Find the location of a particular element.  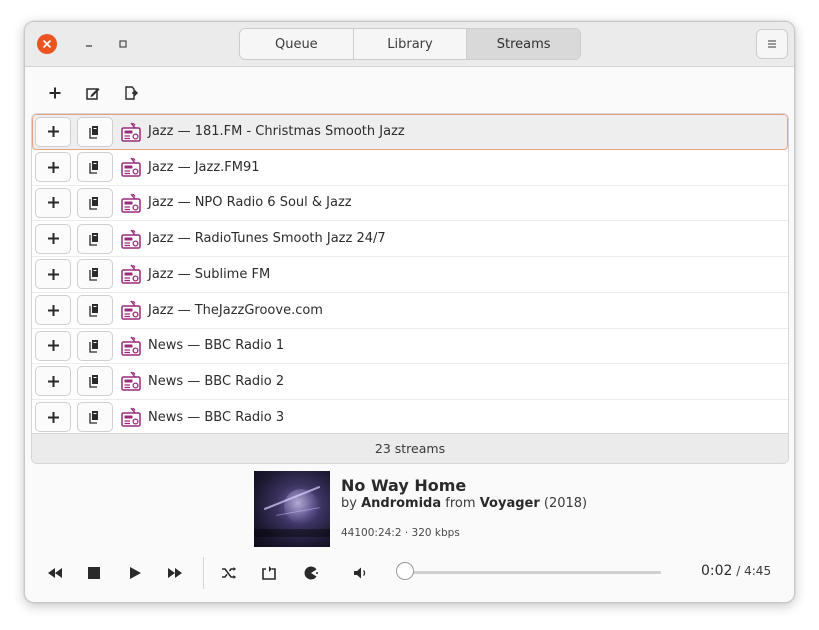

repeat-button is located at coordinates (269, 573).